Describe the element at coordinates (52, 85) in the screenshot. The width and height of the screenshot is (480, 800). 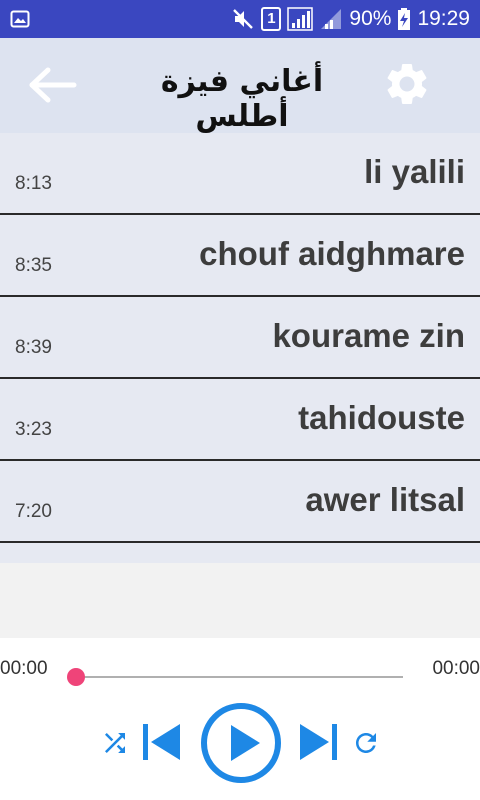
I see `back-arrow-icon` at that location.